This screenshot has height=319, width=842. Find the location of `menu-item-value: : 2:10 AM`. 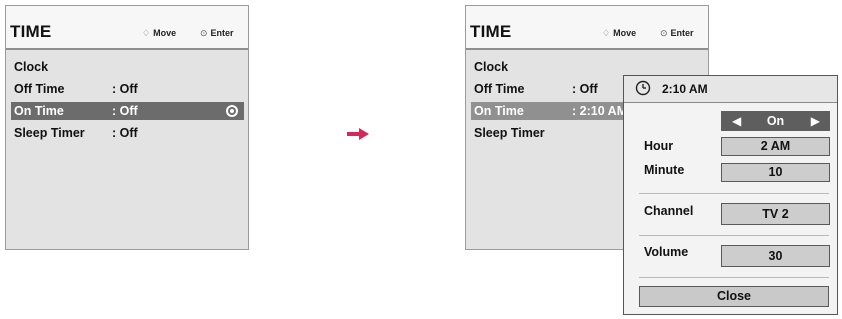

menu-item-value: : 2:10 AM is located at coordinates (600, 111).